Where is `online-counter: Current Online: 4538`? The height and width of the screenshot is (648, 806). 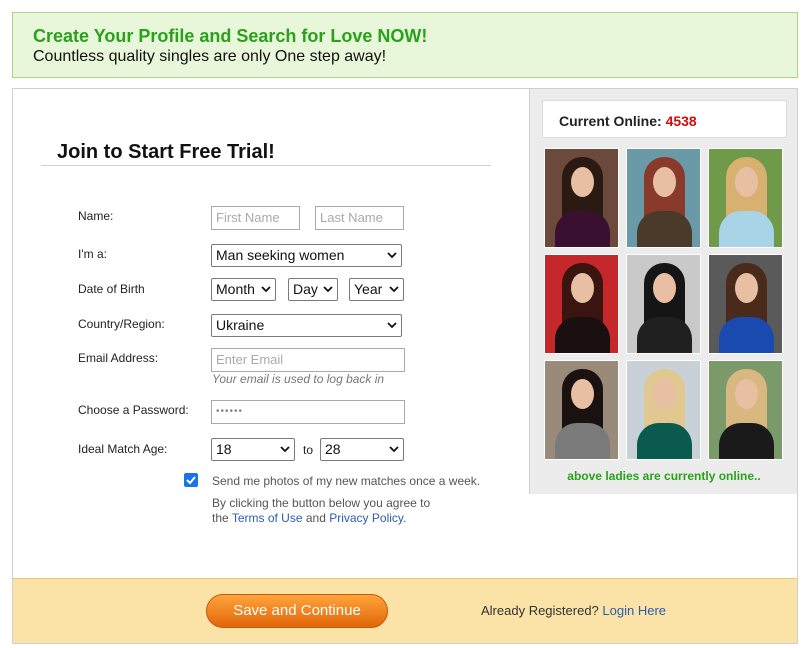
online-counter: Current Online: 4538 is located at coordinates (664, 119).